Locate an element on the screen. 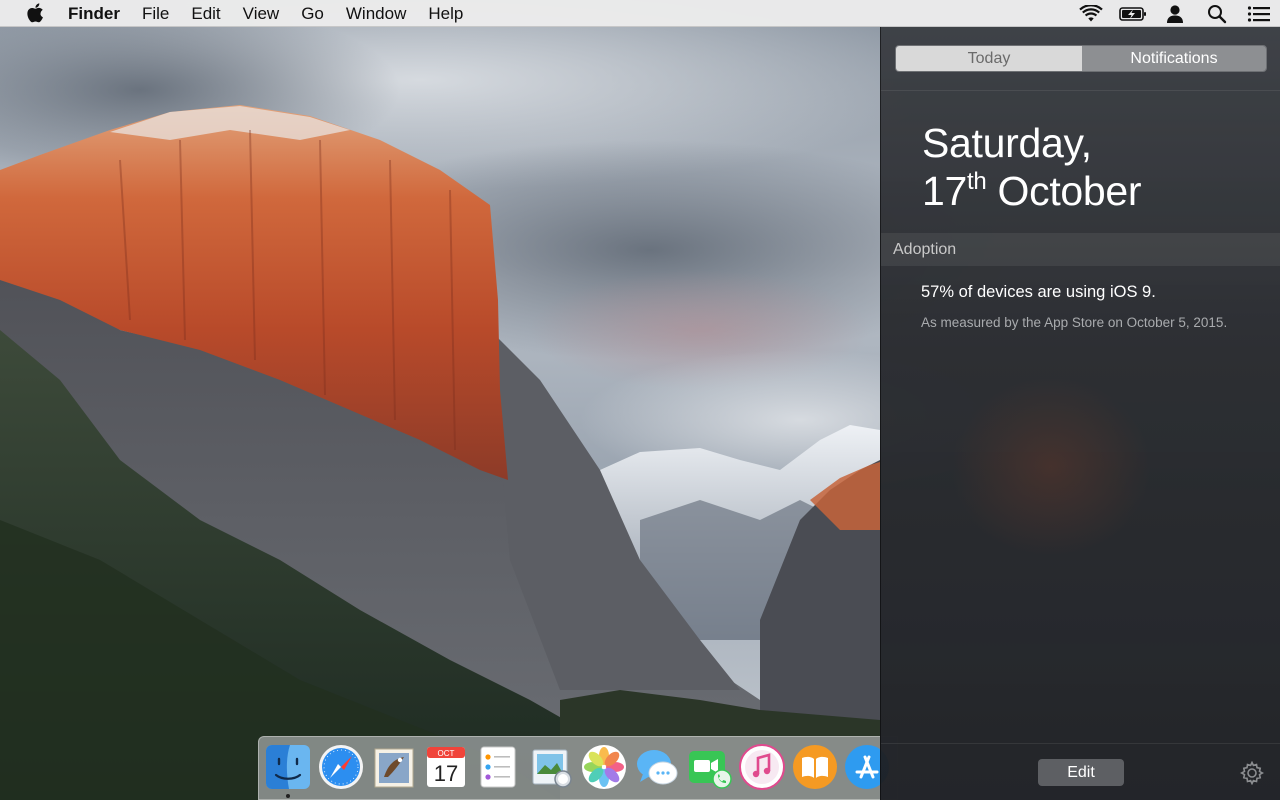 This screenshot has height=800, width=1280. menu-app-finder: Finder is located at coordinates (99, 13).